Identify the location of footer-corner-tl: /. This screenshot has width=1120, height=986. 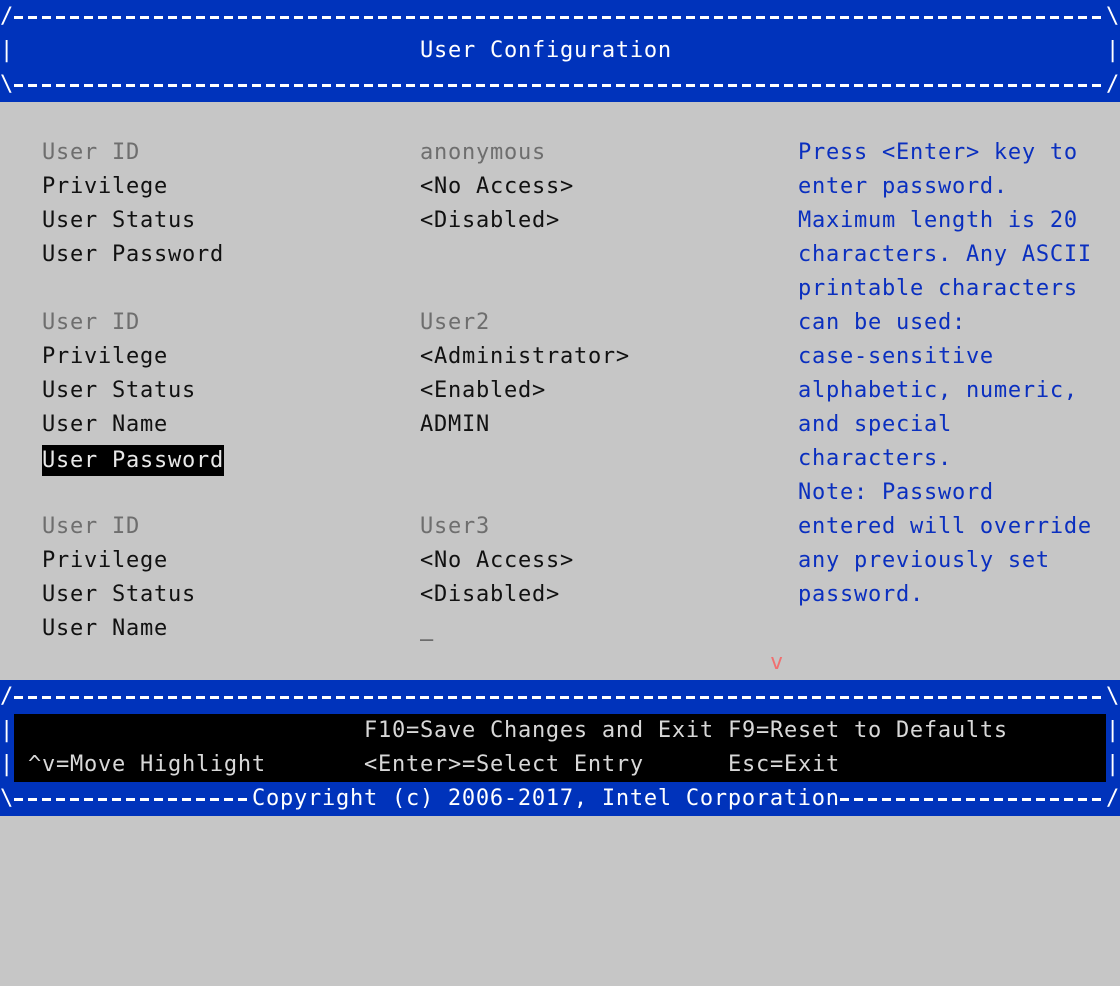
(7, 696).